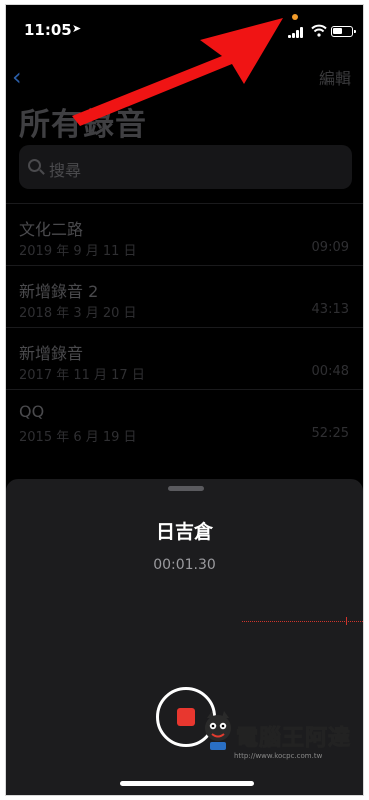  Describe the element at coordinates (343, 31) in the screenshot. I see `battery-icon` at that location.